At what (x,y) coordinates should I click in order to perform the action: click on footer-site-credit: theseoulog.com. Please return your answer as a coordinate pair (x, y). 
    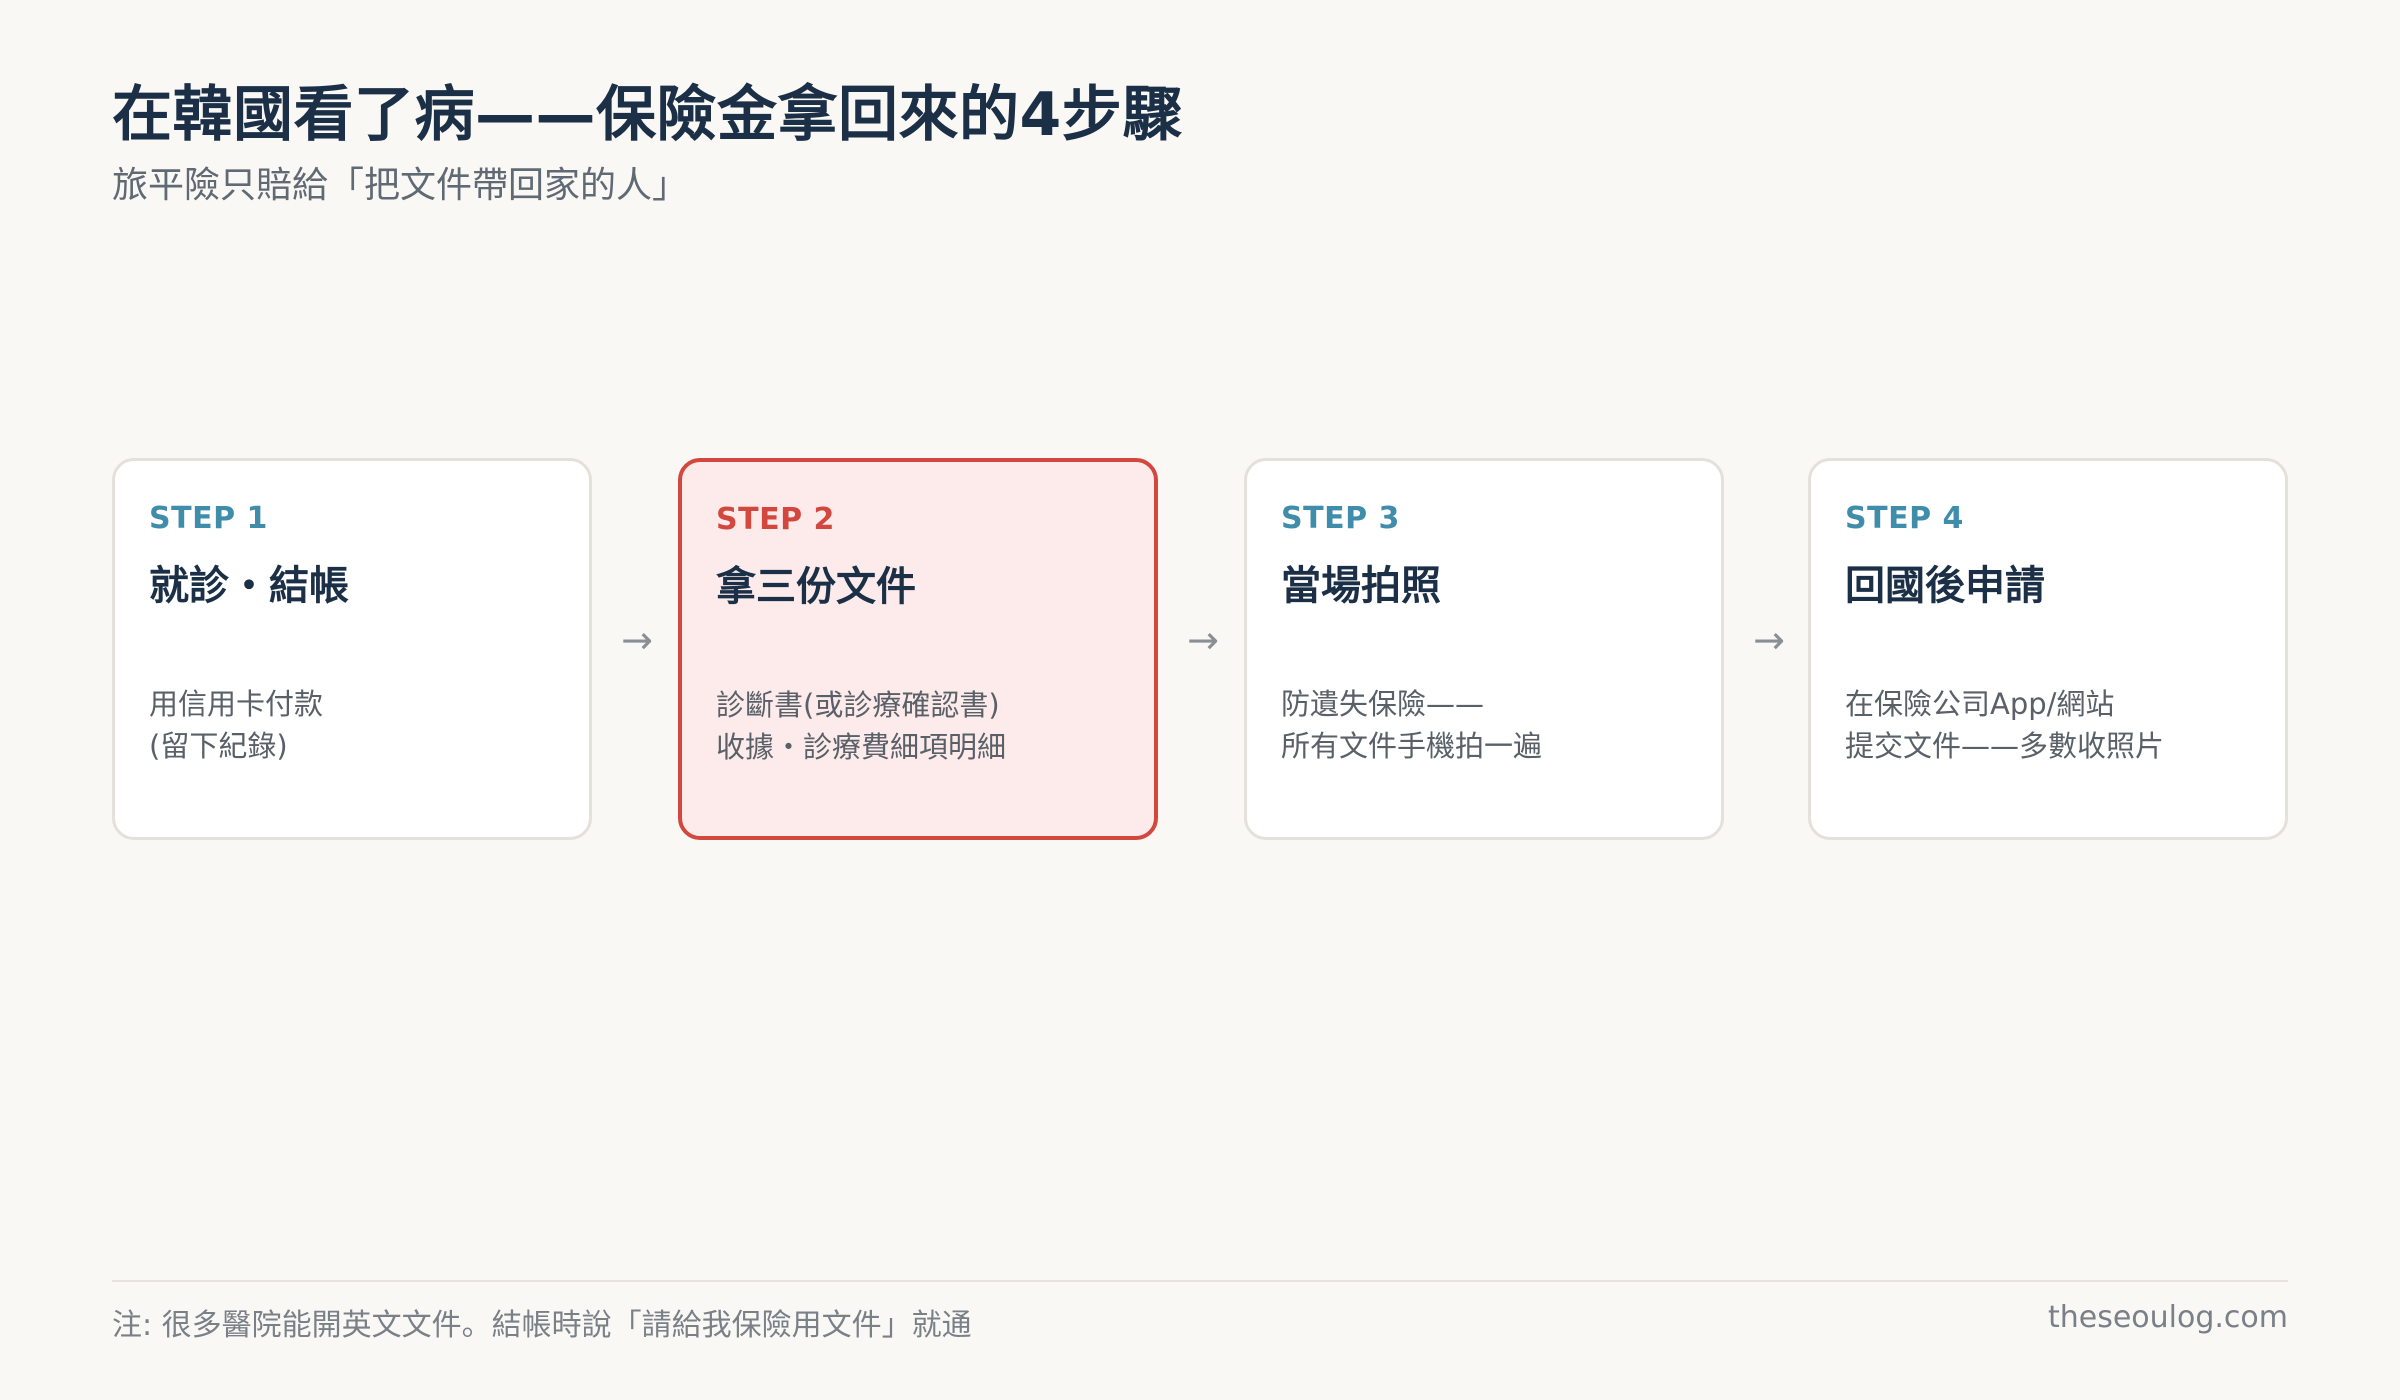
    Looking at the image, I should click on (2167, 1317).